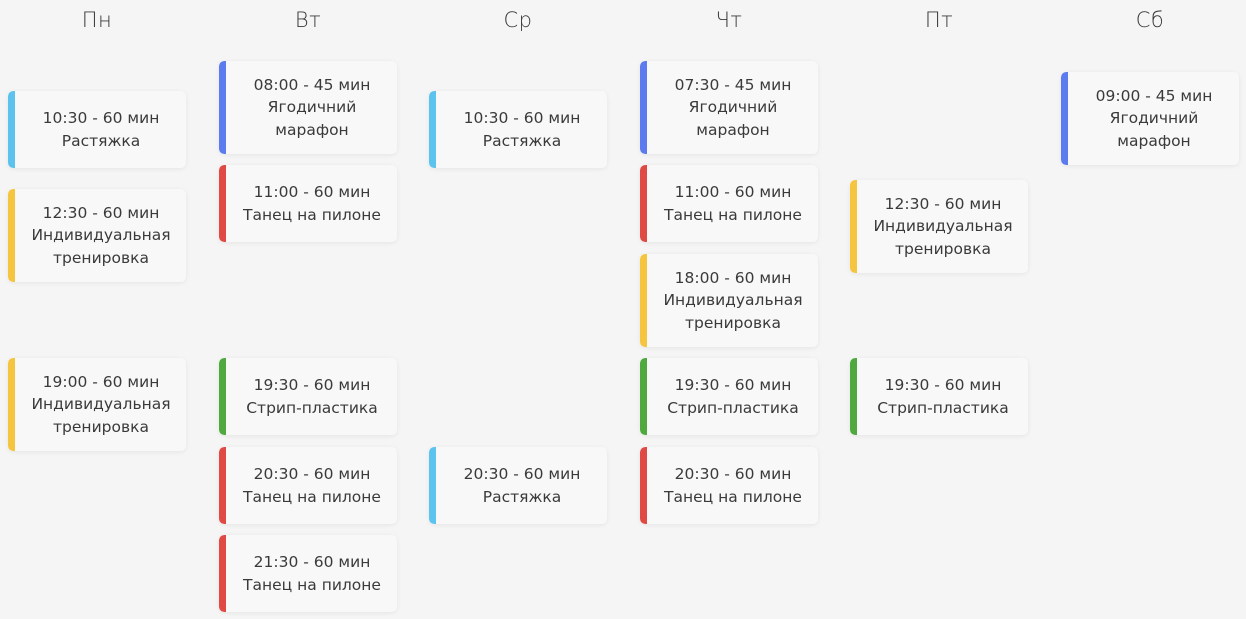 The image size is (1246, 619). I want to click on session-card: 19:00 - 60 мин Индивидуальная тренировка, so click(97, 404).